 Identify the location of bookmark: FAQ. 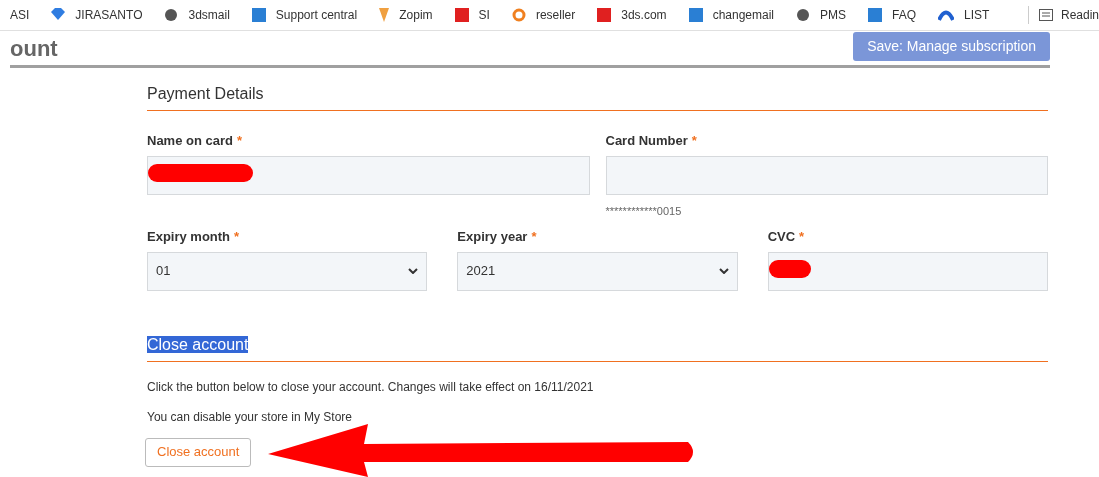
(892, 15).